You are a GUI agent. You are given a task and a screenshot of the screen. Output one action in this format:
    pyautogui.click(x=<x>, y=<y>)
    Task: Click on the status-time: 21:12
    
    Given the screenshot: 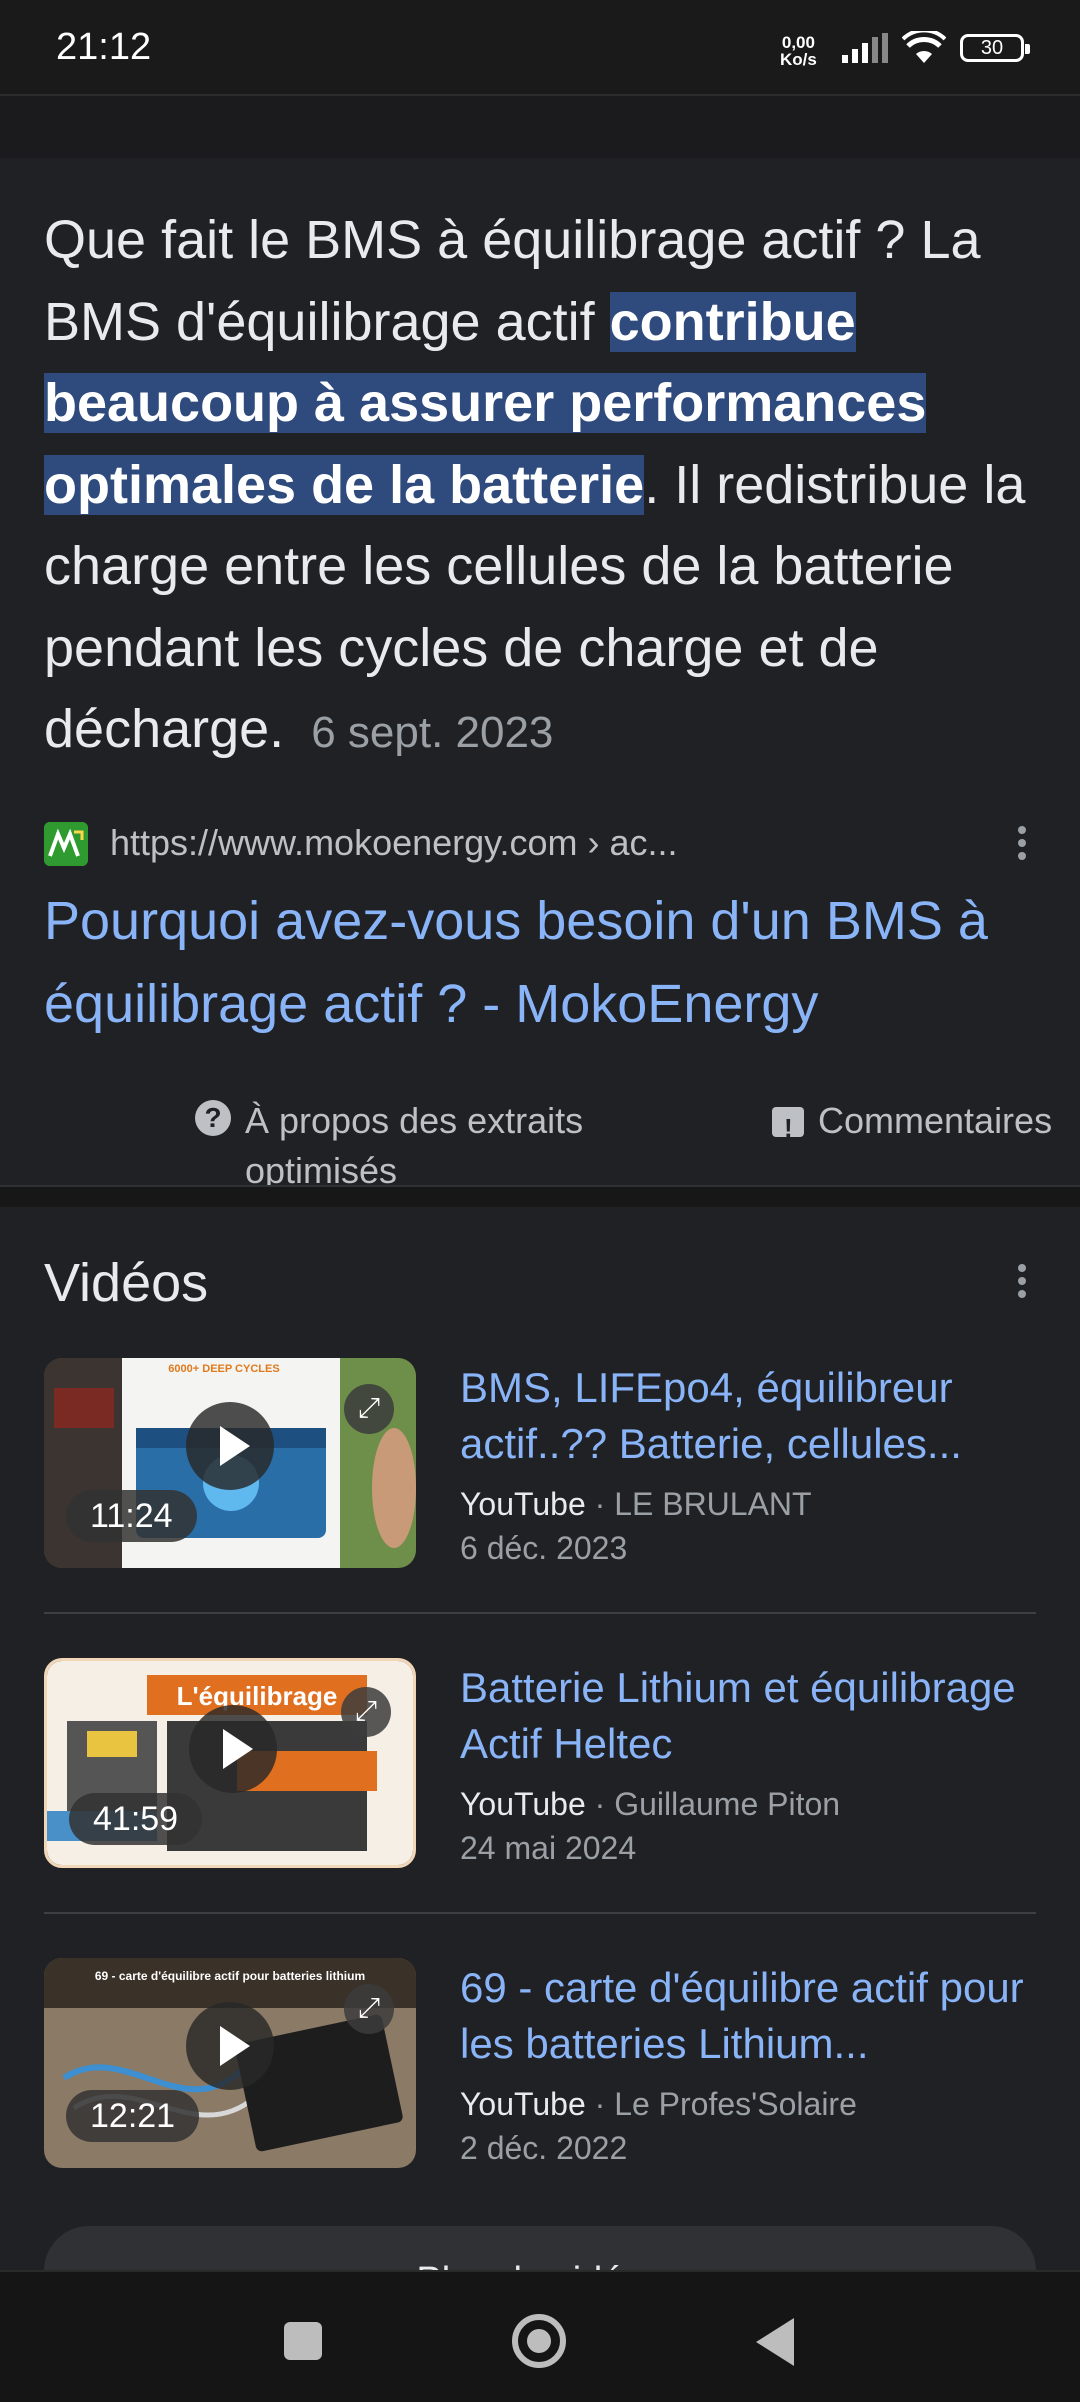 What is the action you would take?
    pyautogui.click(x=104, y=47)
    